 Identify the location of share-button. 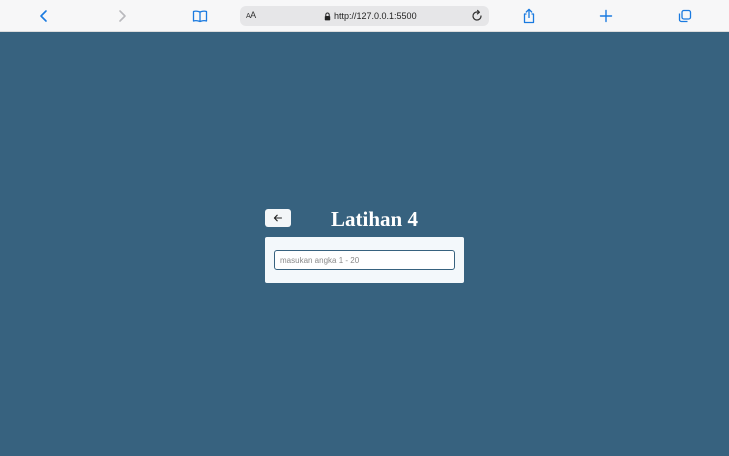
(529, 16).